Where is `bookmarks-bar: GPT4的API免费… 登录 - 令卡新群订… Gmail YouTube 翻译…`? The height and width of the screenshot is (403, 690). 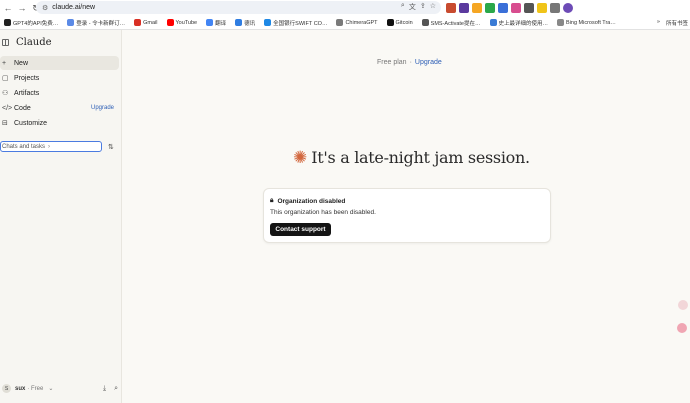 bookmarks-bar: GPT4的API免费… 登录 - 令卡新群订… Gmail YouTube 翻译… is located at coordinates (345, 23).